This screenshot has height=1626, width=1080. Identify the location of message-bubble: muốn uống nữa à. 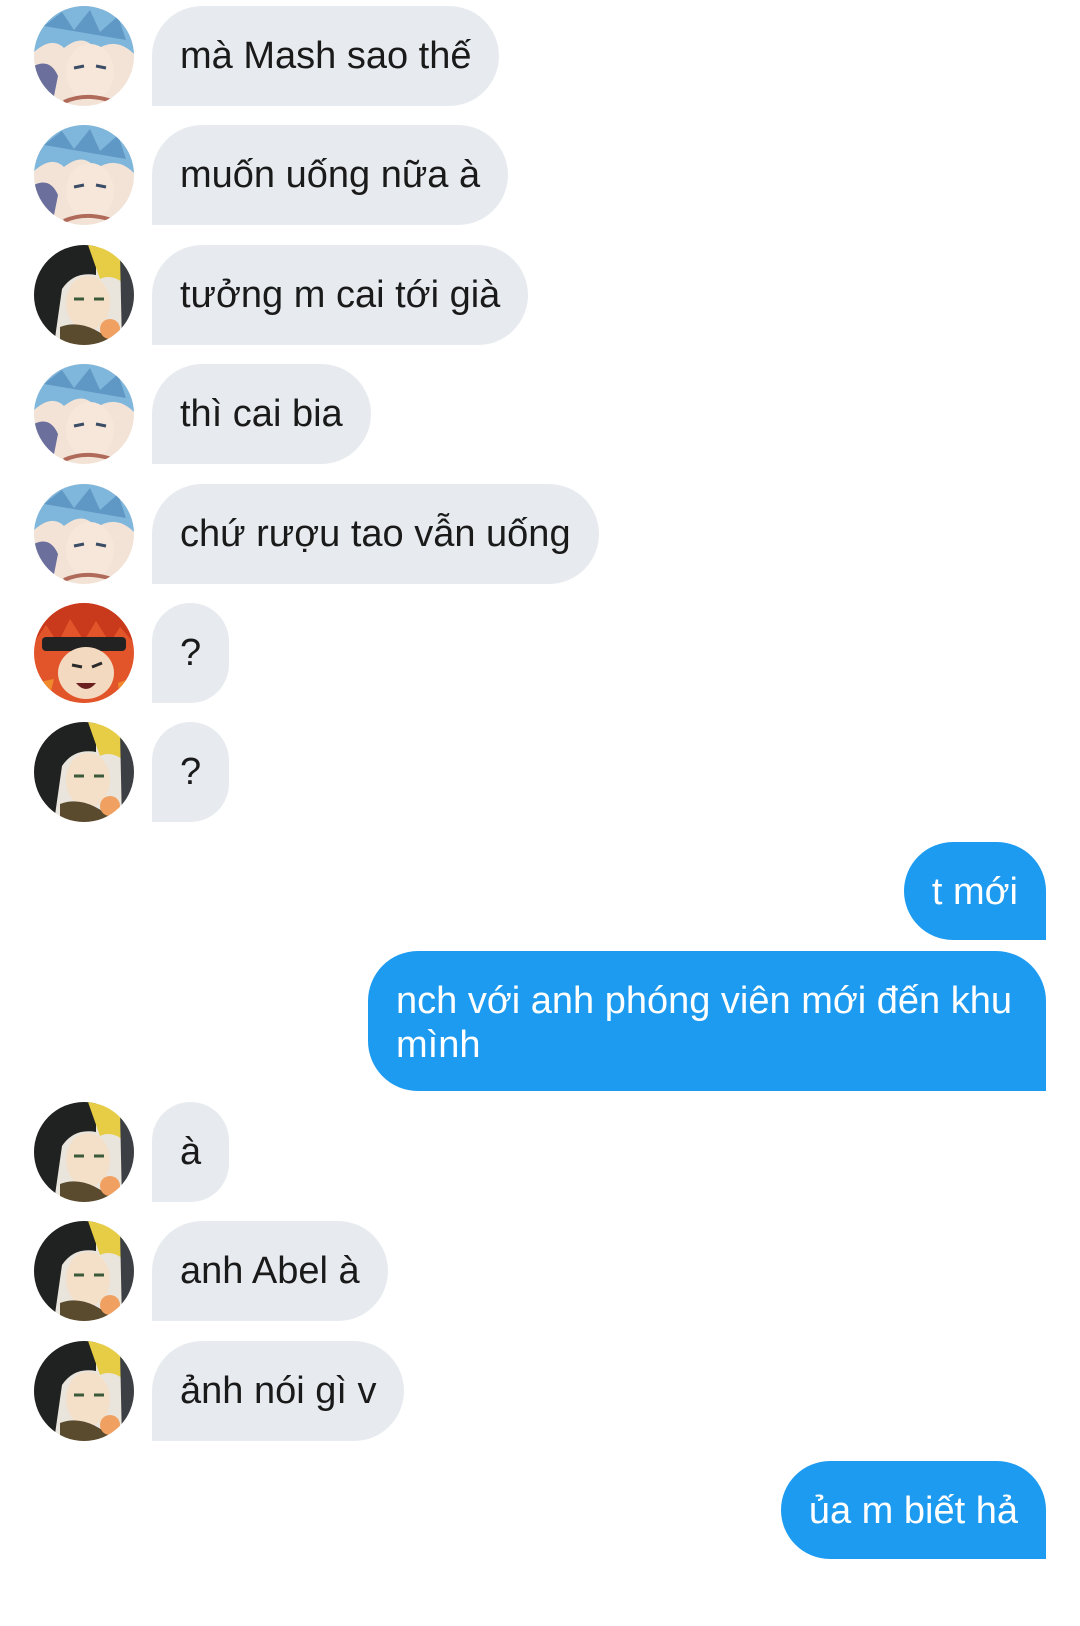
(330, 175).